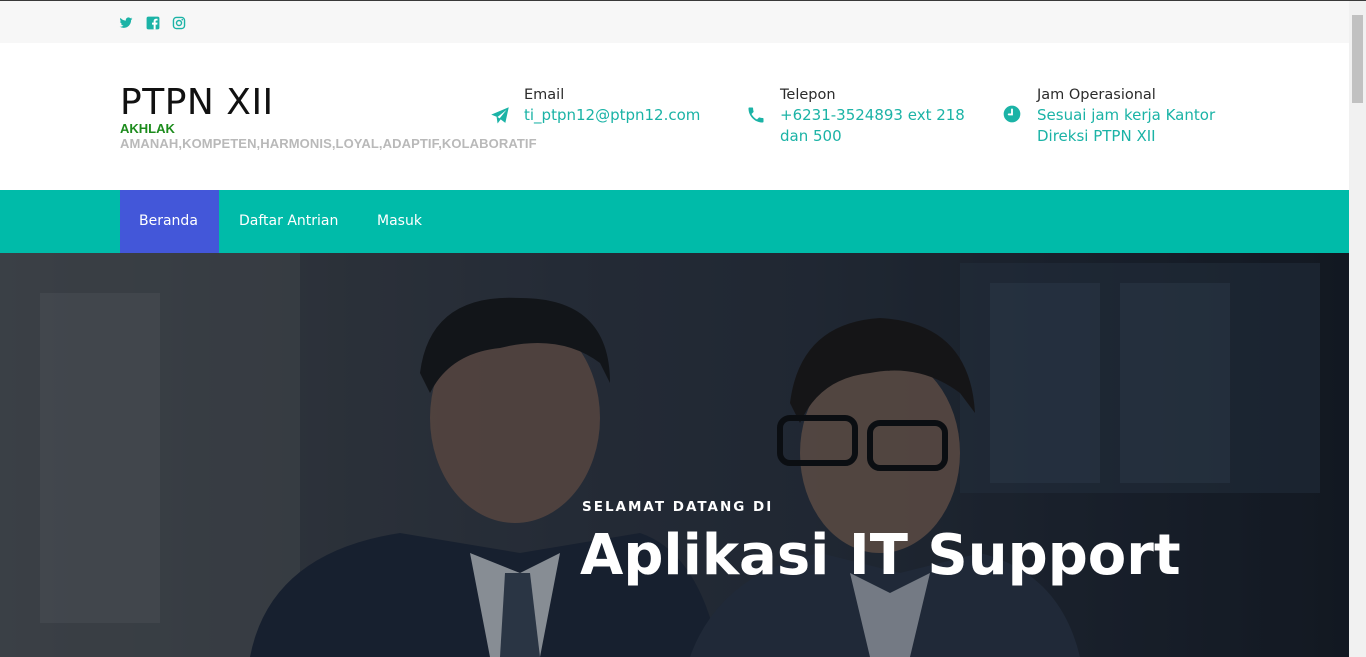 The width and height of the screenshot is (1366, 657). Describe the element at coordinates (1012, 114) in the screenshot. I see `clock-icon` at that location.